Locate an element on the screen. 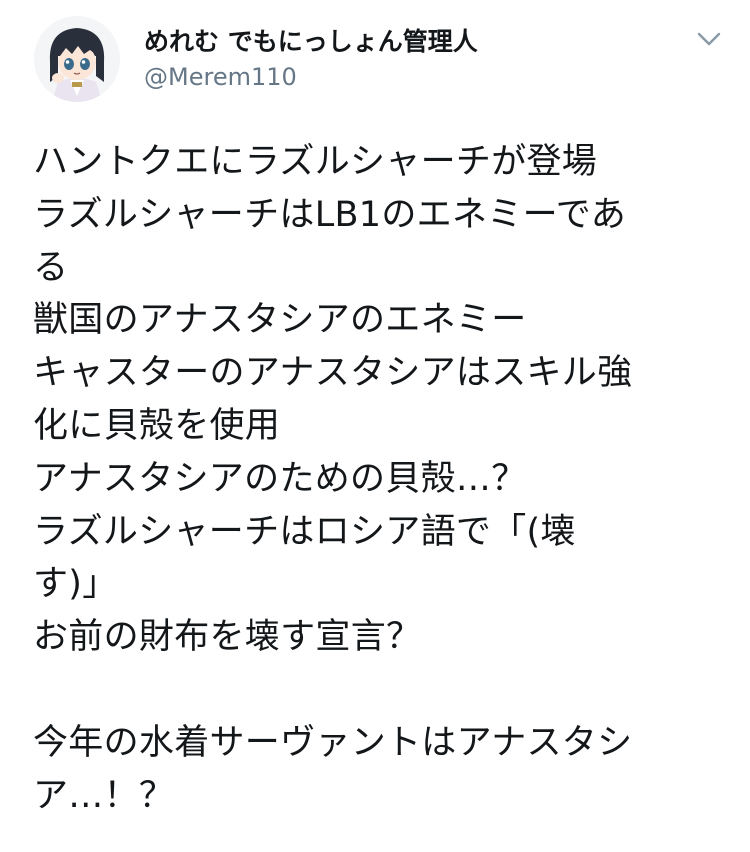  user-handle: @Merem110 is located at coordinates (404, 77).